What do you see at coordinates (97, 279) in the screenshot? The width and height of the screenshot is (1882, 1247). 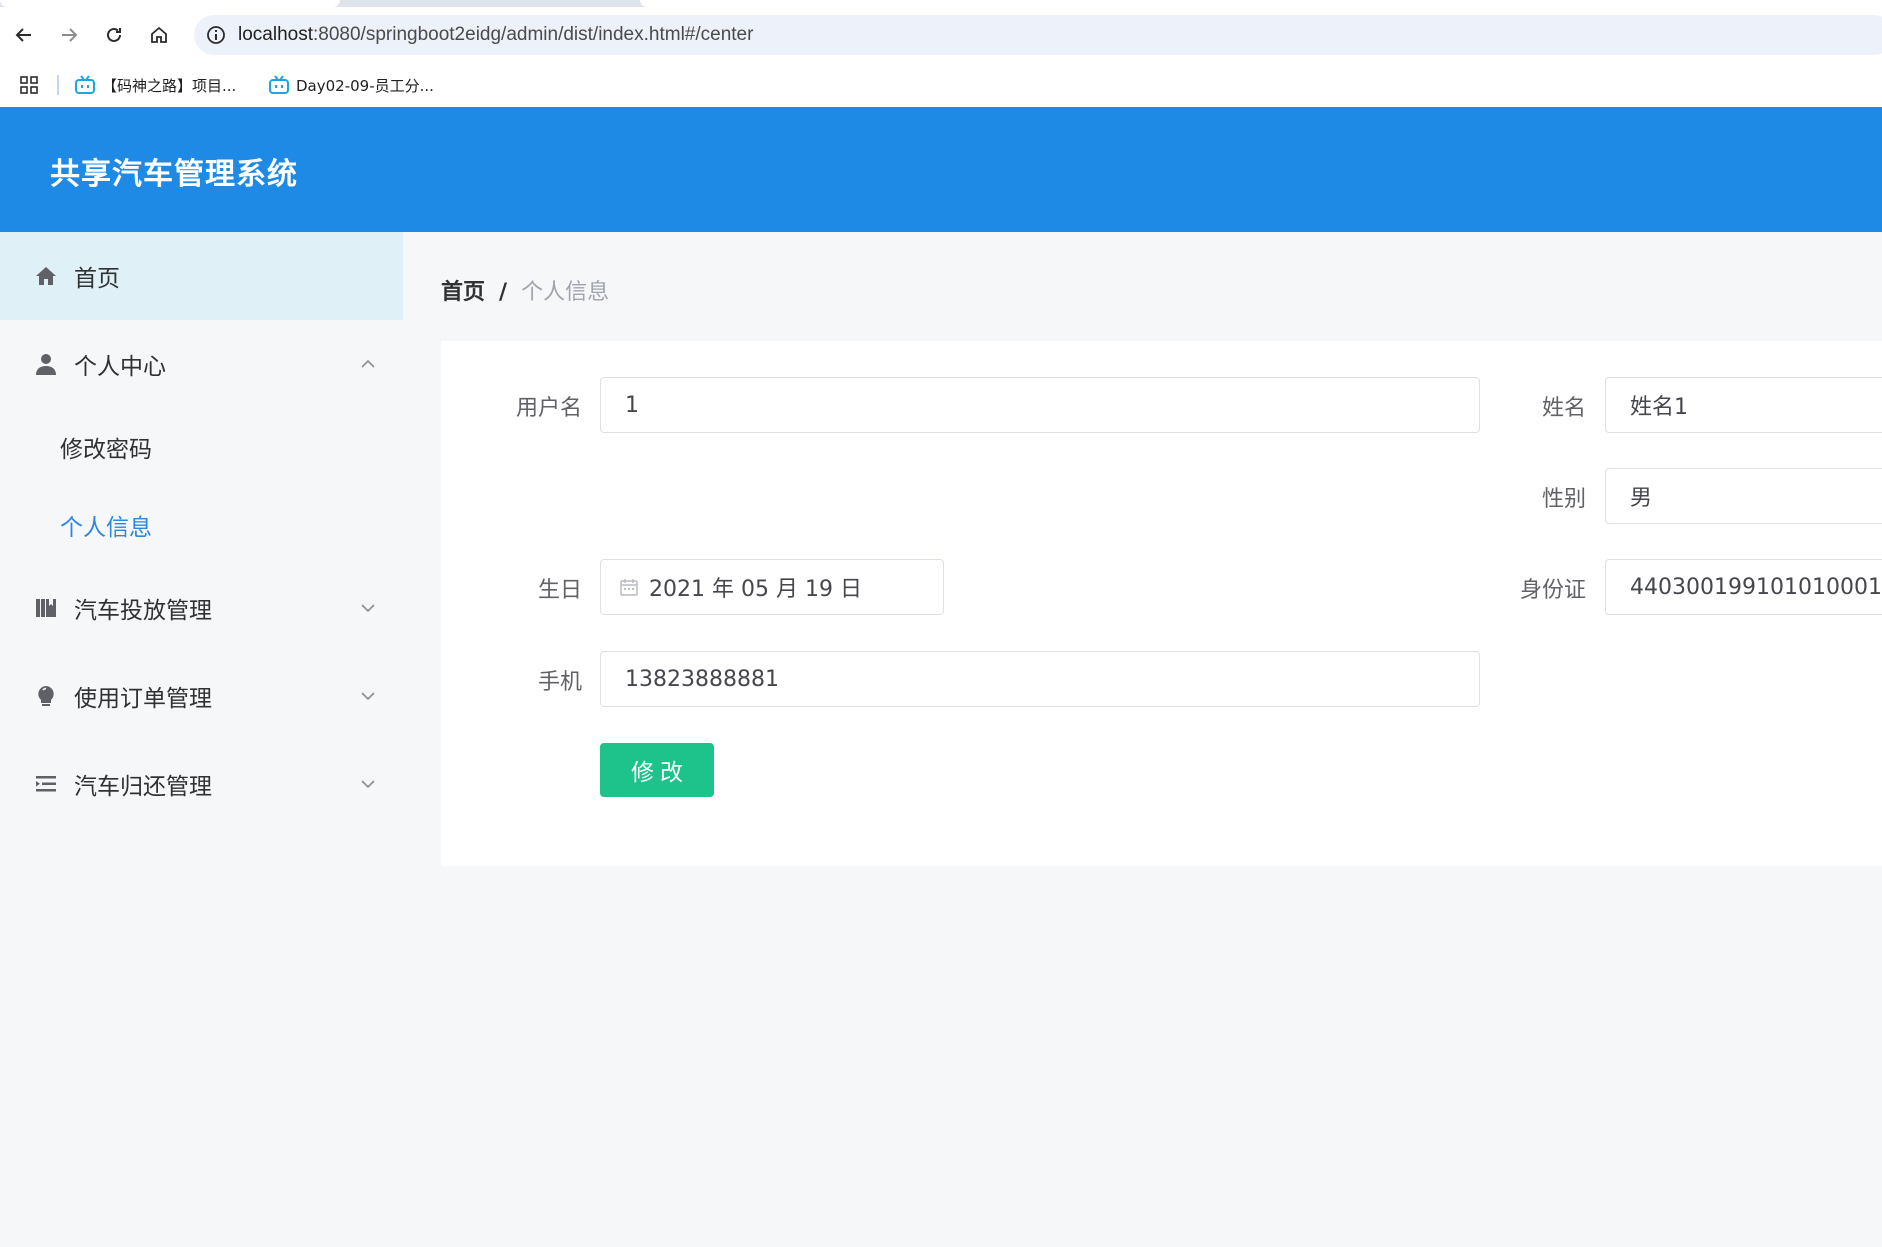 I see `sidebar-item-label: 首页` at bounding box center [97, 279].